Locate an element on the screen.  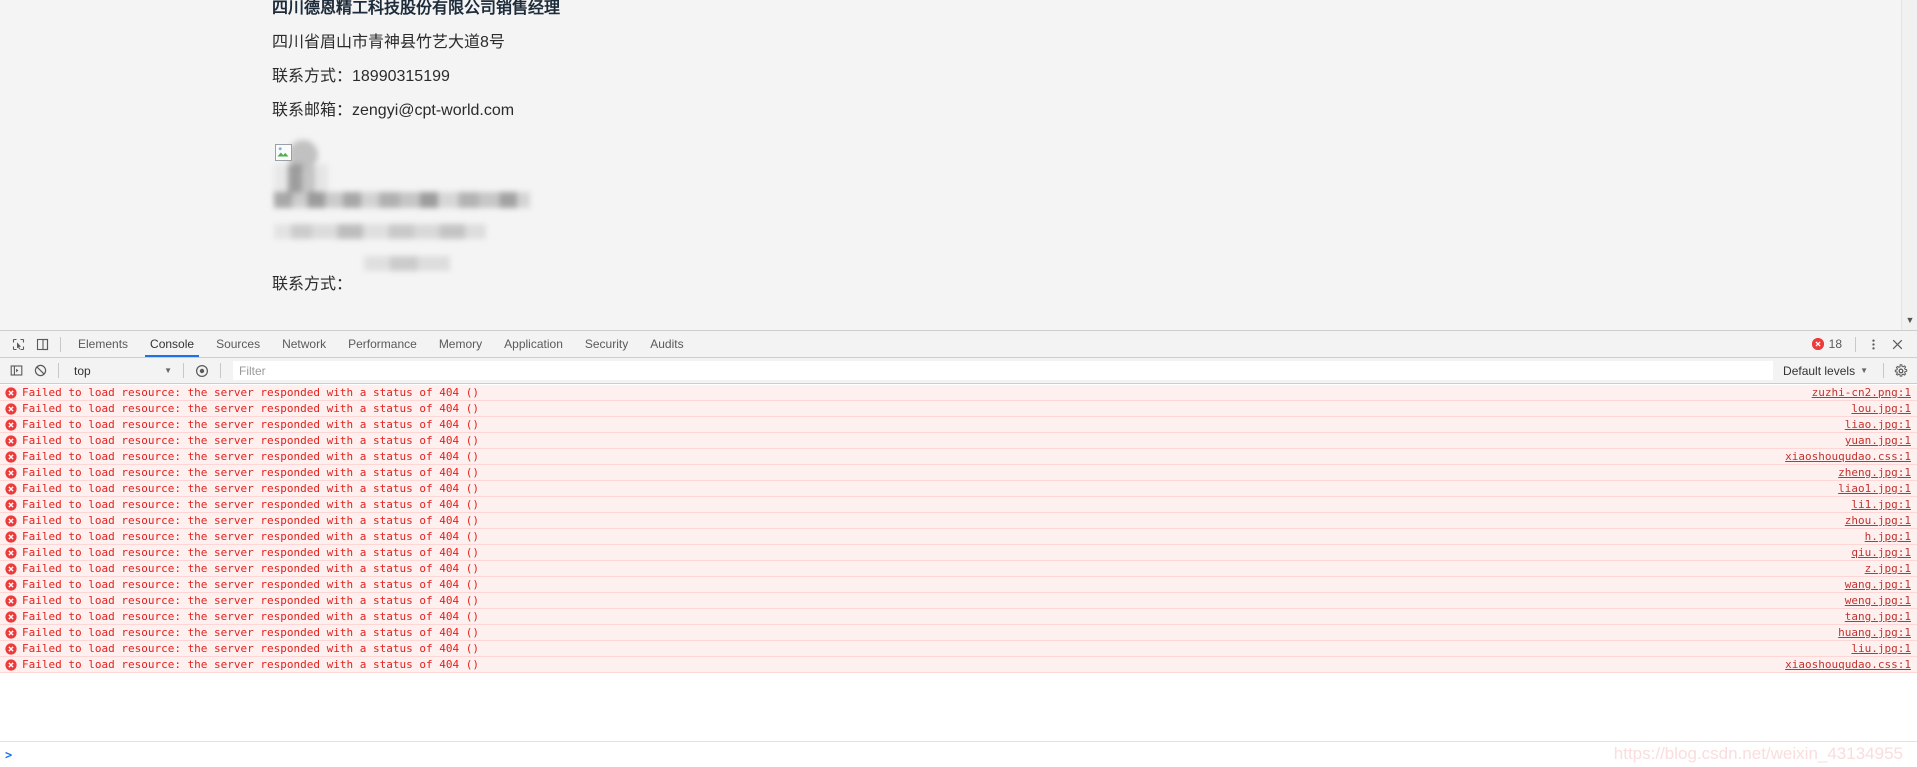
console-source-link: lou.jpg:1 is located at coordinates (1881, 408).